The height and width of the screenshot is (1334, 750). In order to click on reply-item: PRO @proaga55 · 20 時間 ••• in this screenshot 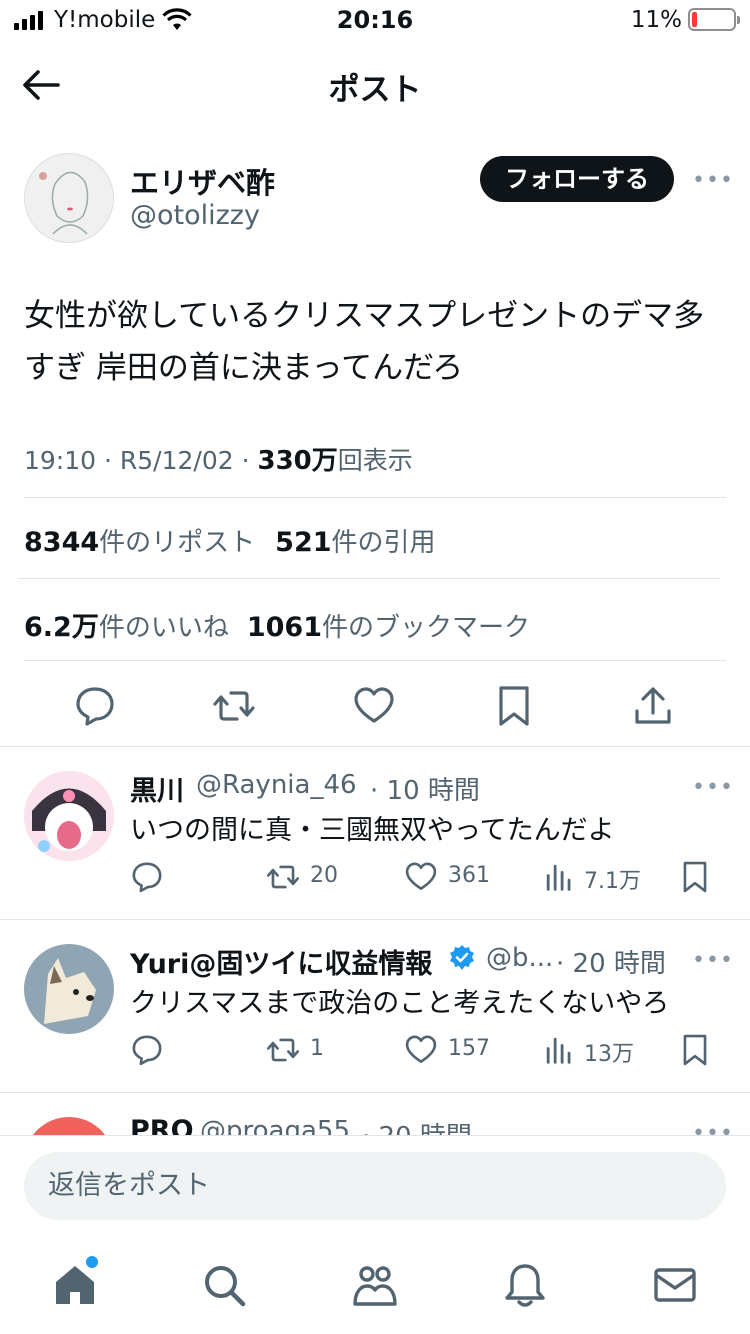, I will do `click(375, 1114)`.